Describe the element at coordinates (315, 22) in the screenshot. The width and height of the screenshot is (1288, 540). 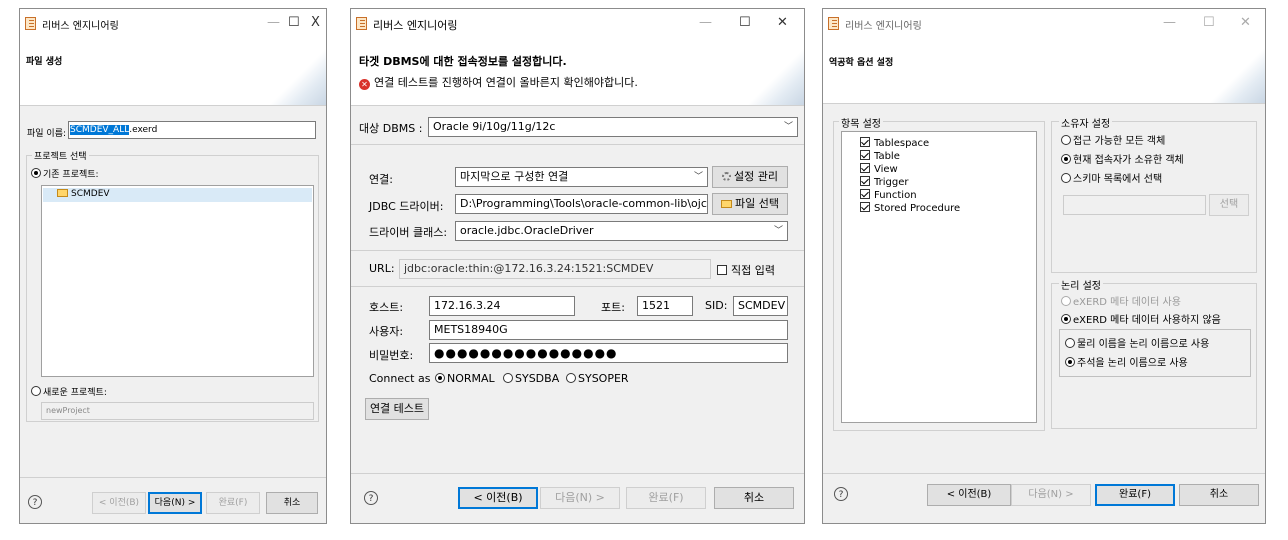
I see `close-button: X` at that location.